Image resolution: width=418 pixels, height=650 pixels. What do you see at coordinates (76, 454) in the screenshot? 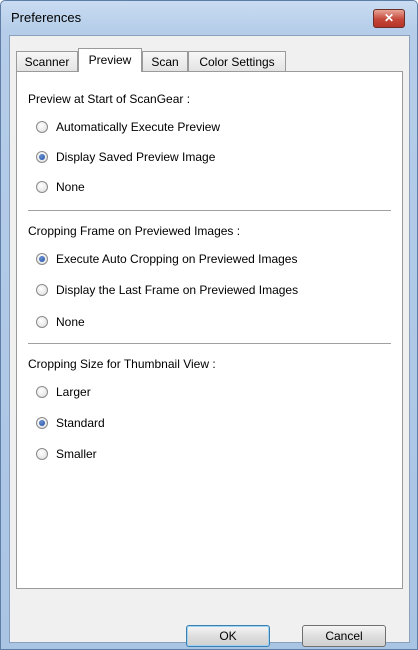
I see `radio-label: Smaller` at bounding box center [76, 454].